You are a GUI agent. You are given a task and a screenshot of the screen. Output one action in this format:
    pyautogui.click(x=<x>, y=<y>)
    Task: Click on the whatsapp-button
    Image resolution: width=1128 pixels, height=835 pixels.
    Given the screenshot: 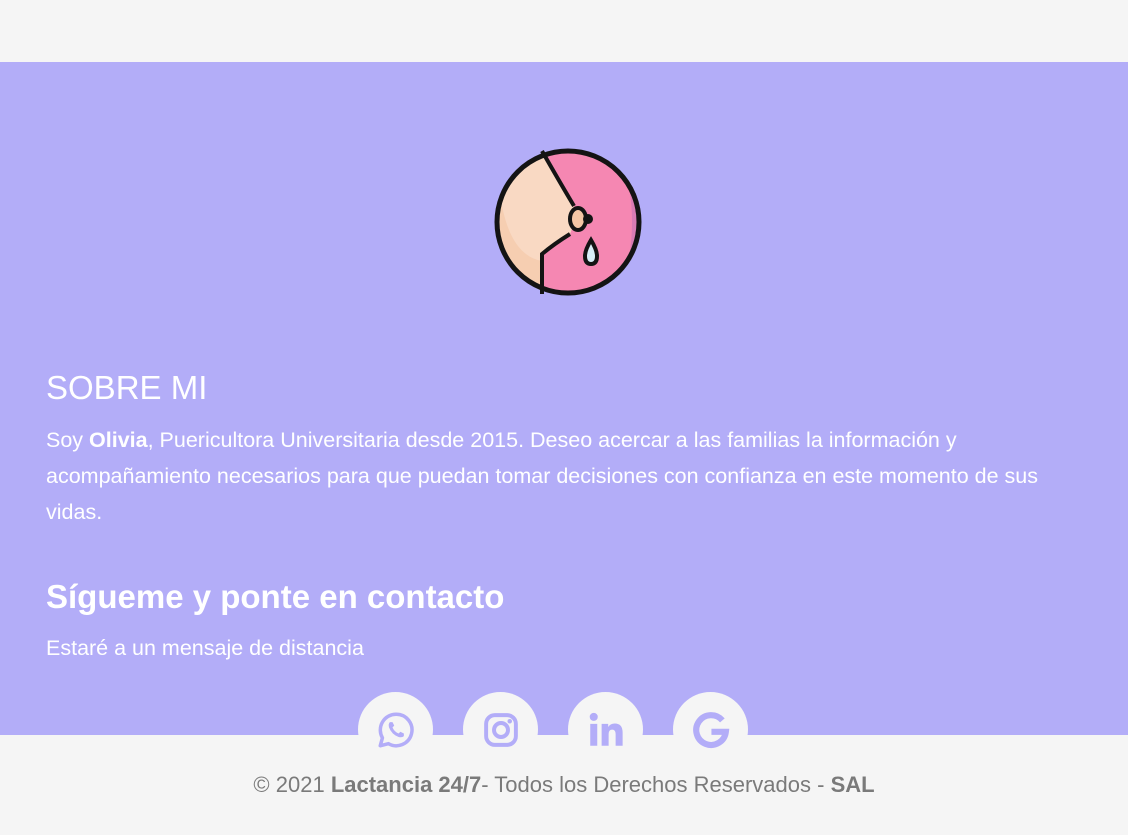 What is the action you would take?
    pyautogui.click(x=395, y=729)
    